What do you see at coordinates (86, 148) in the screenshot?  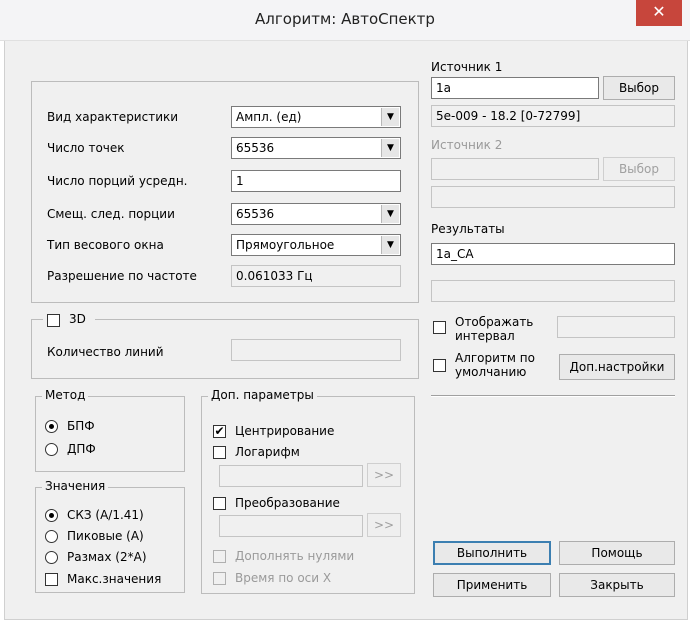 I see `points-label: Число точек` at bounding box center [86, 148].